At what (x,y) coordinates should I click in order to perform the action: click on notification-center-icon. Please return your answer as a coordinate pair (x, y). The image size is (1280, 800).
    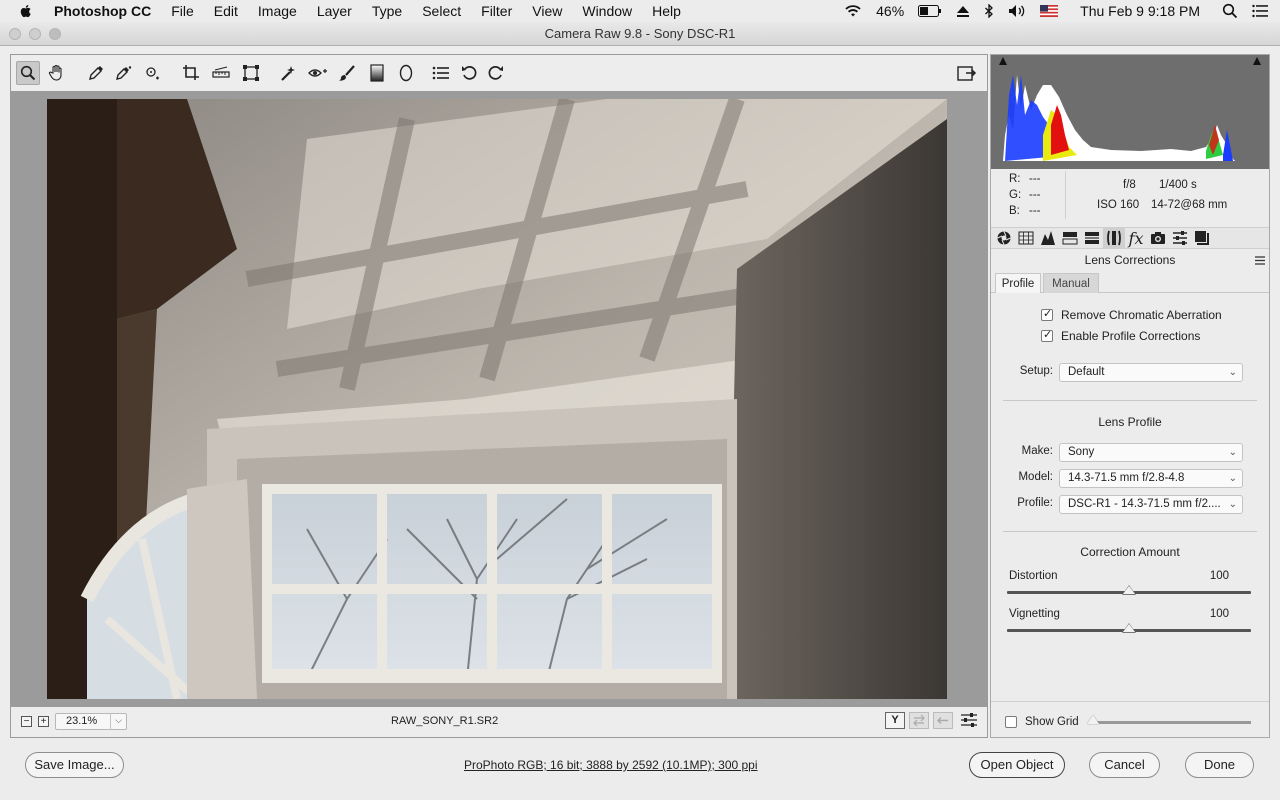
    Looking at the image, I should click on (1260, 11).